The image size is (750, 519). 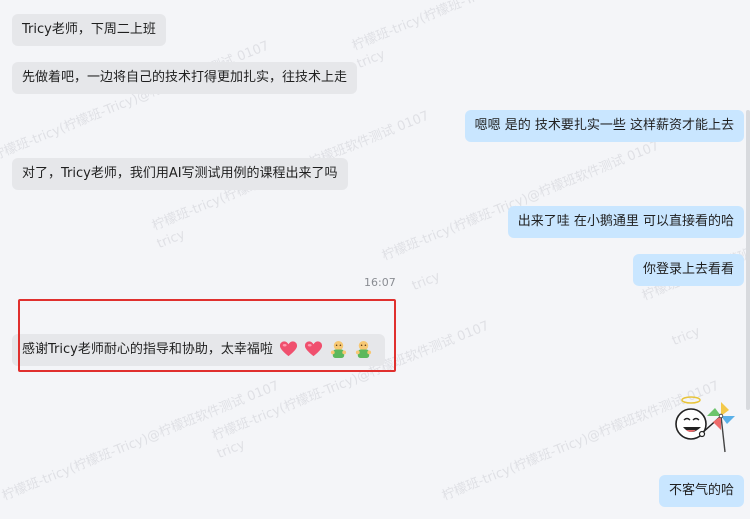 I want to click on message-timestamp: 16:07, so click(x=380, y=282).